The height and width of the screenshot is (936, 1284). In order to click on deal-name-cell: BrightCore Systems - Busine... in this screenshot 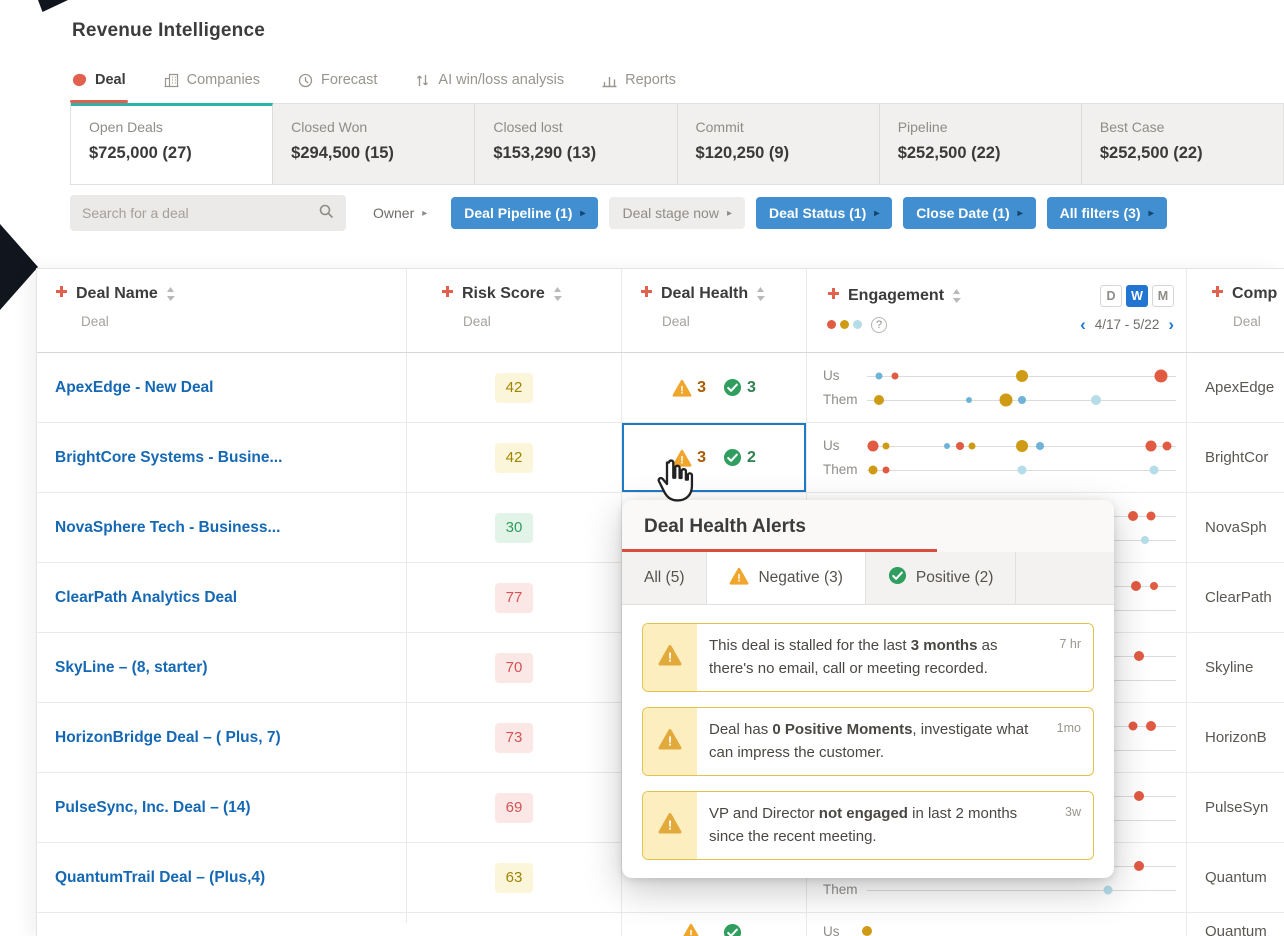, I will do `click(221, 457)`.